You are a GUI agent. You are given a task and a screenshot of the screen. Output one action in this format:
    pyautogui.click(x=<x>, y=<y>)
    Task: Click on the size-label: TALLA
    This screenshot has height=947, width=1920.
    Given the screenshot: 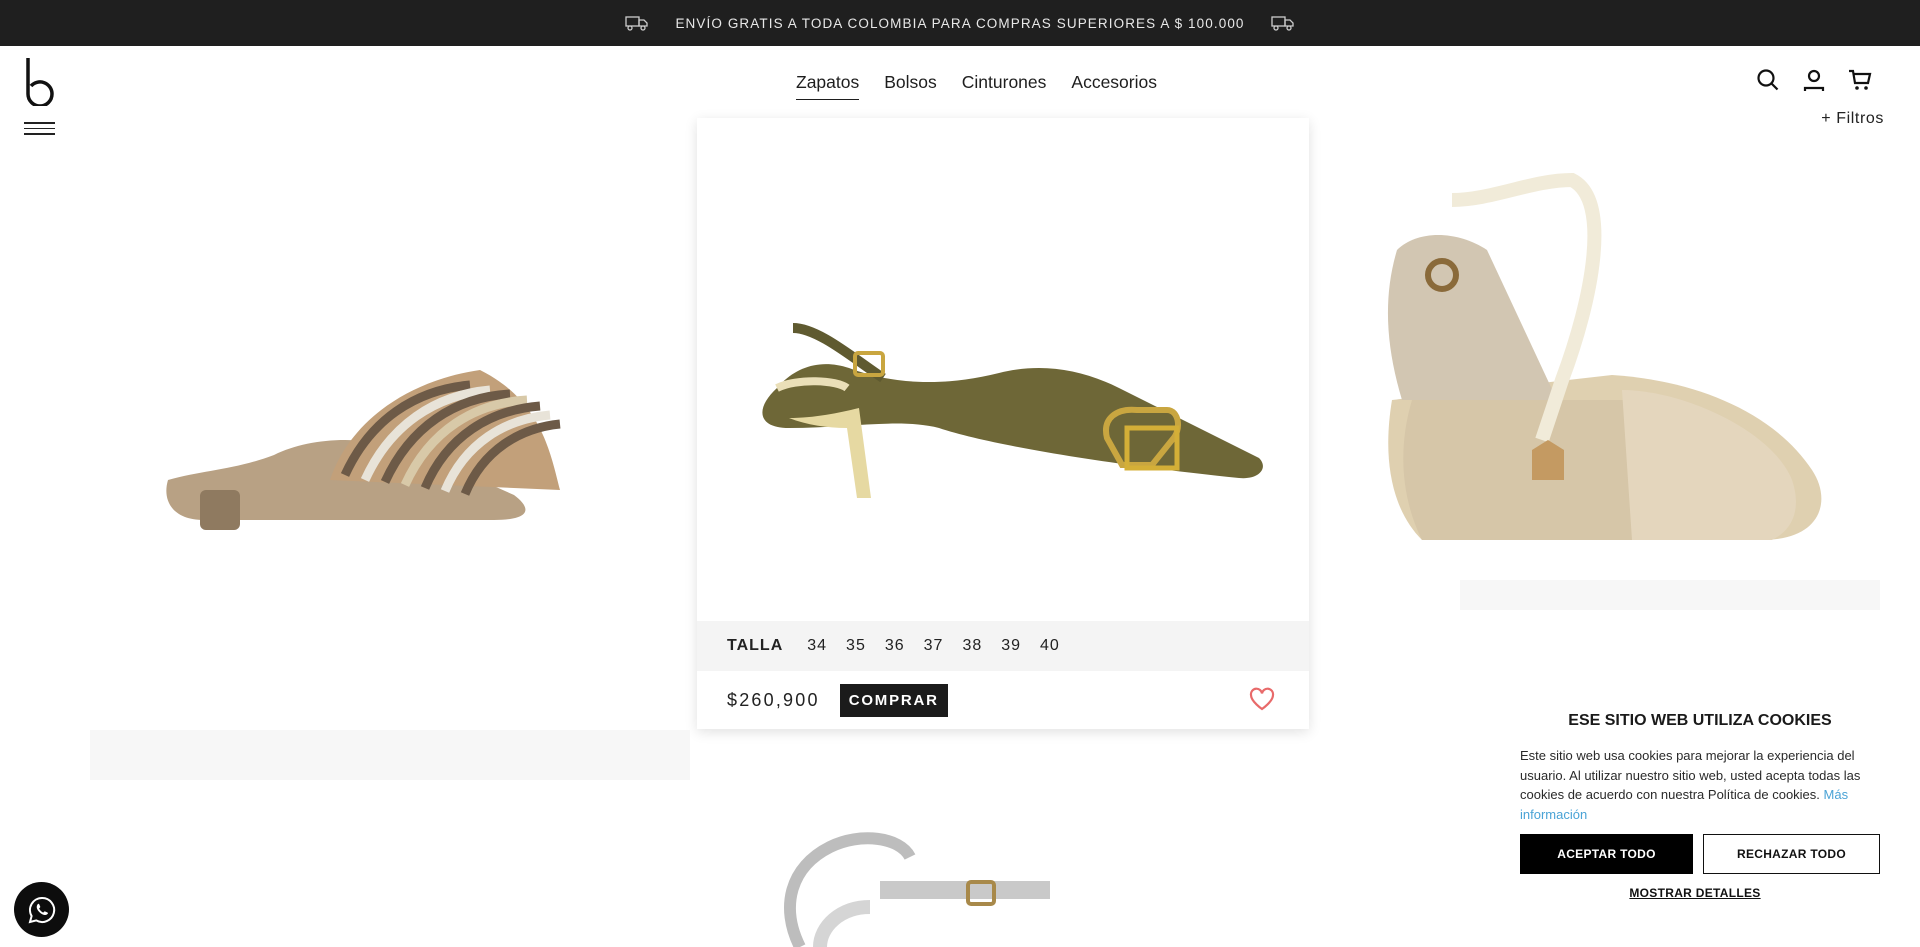 What is the action you would take?
    pyautogui.click(x=755, y=645)
    